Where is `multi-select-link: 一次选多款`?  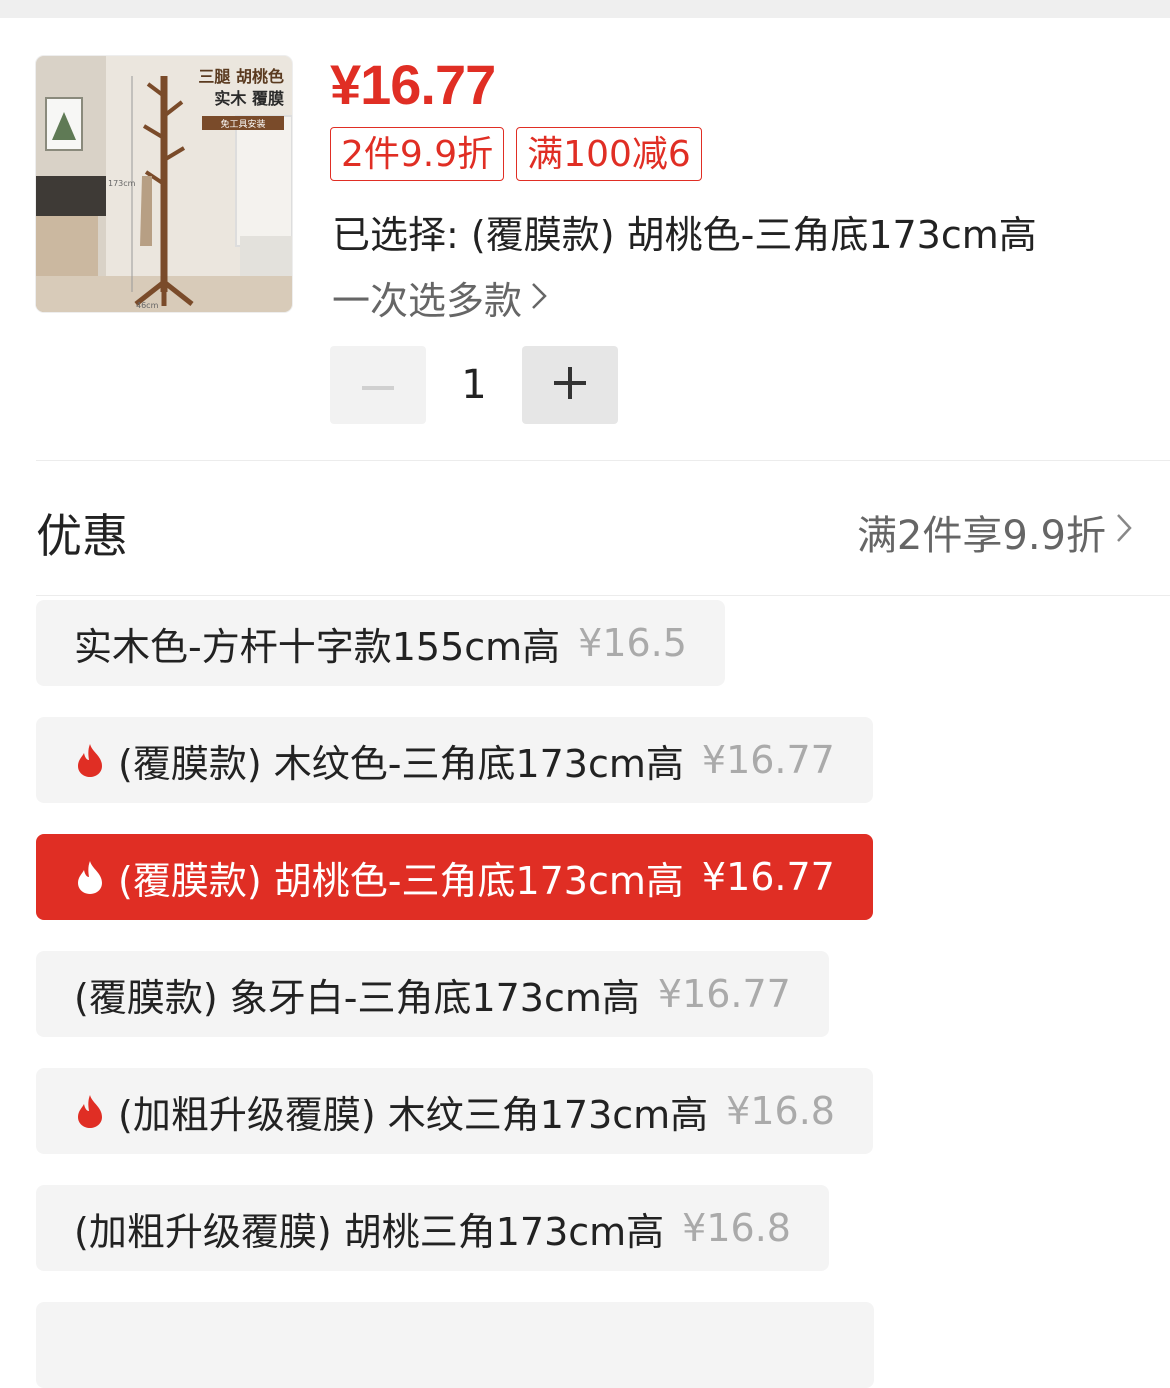
multi-select-link: 一次选多款 is located at coordinates (440, 297).